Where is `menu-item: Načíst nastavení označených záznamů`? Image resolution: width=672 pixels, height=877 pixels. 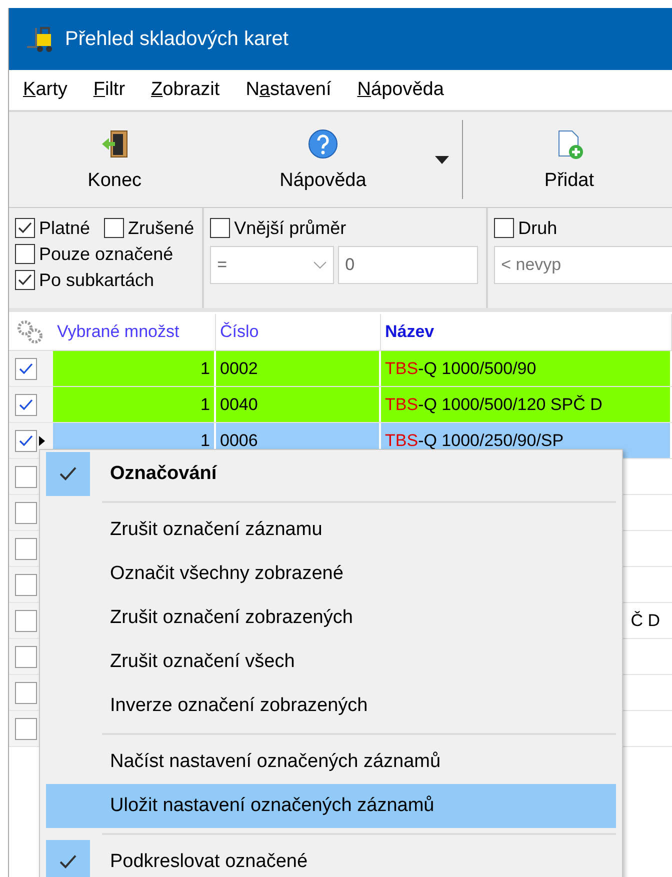 menu-item: Načíst nastavení označených záznamů is located at coordinates (331, 762).